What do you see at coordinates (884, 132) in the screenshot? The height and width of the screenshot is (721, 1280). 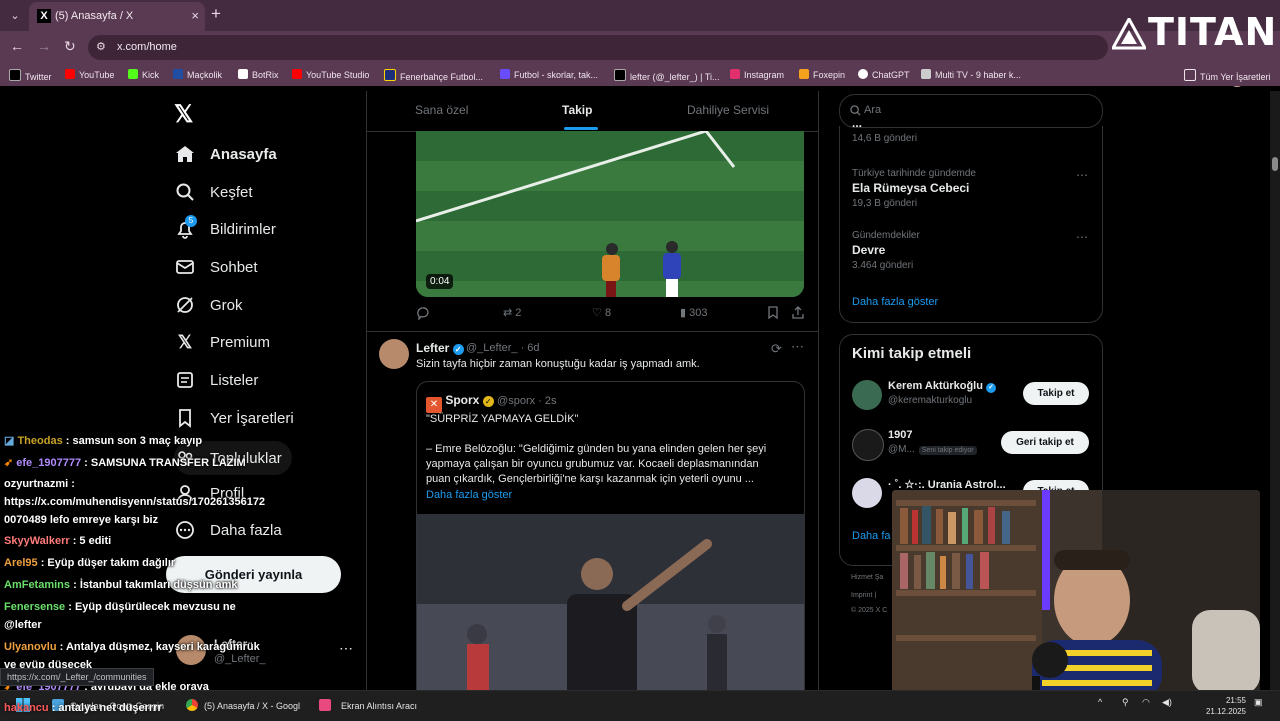 I see `trend-item: ... 14,6 B gönderi` at bounding box center [884, 132].